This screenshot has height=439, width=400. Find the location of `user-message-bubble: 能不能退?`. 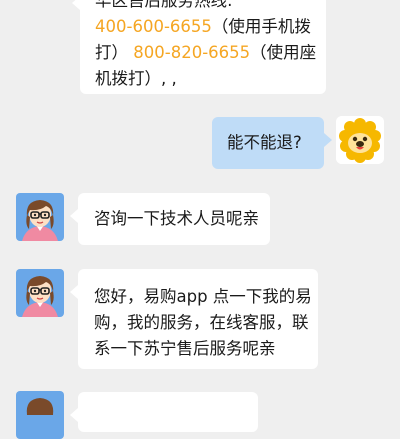

user-message-bubble: 能不能退? is located at coordinates (272, 143).